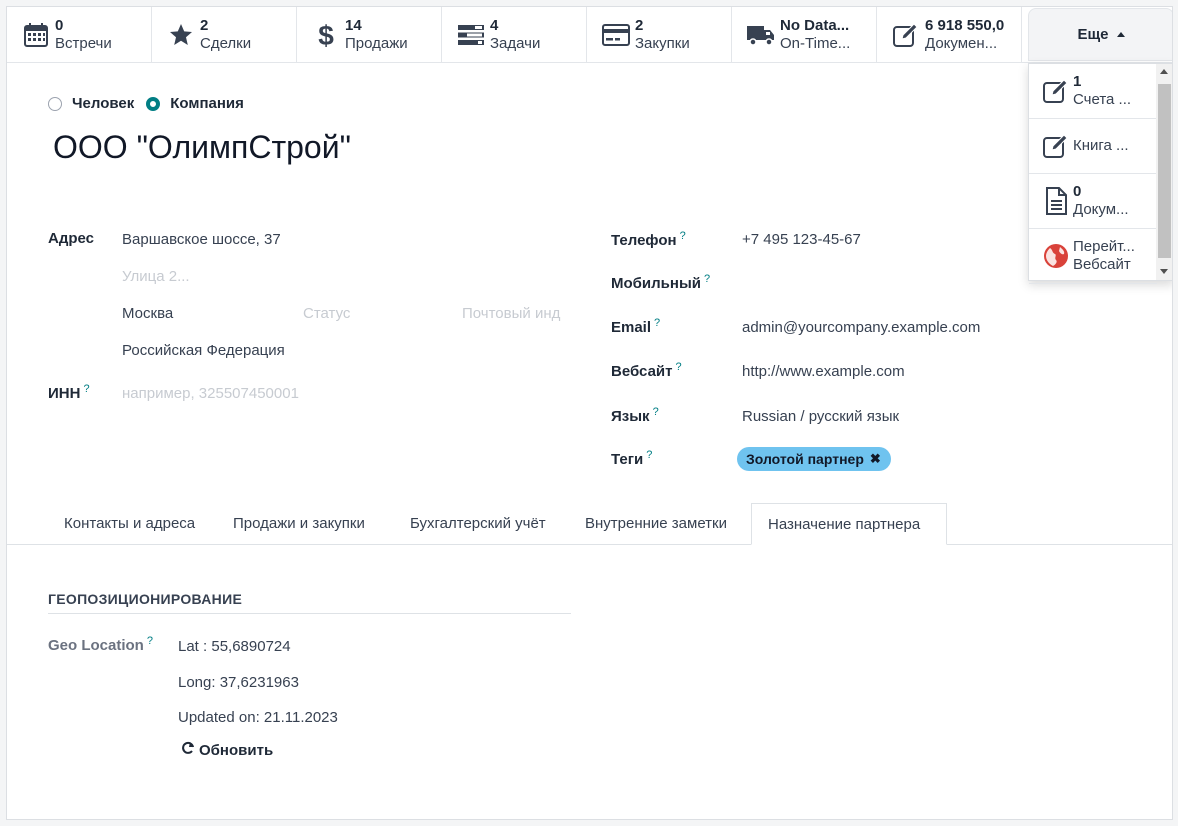 The height and width of the screenshot is (826, 1178). What do you see at coordinates (55, 103) in the screenshot?
I see `radio-person-circle` at bounding box center [55, 103].